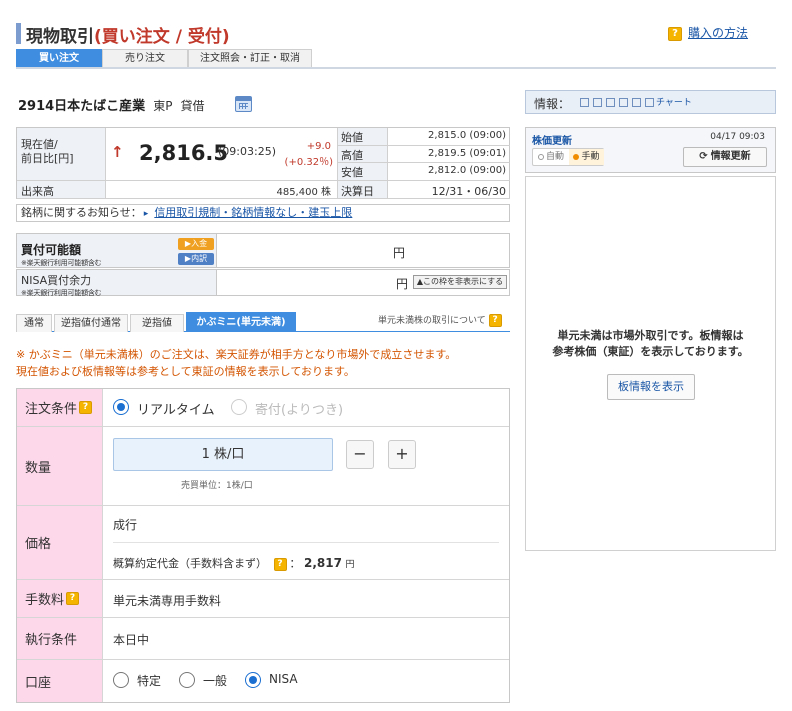 Image resolution: width=792 pixels, height=711 pixels. What do you see at coordinates (215, 680) in the screenshot?
I see `account-ippan-label: 一般` at bounding box center [215, 680].